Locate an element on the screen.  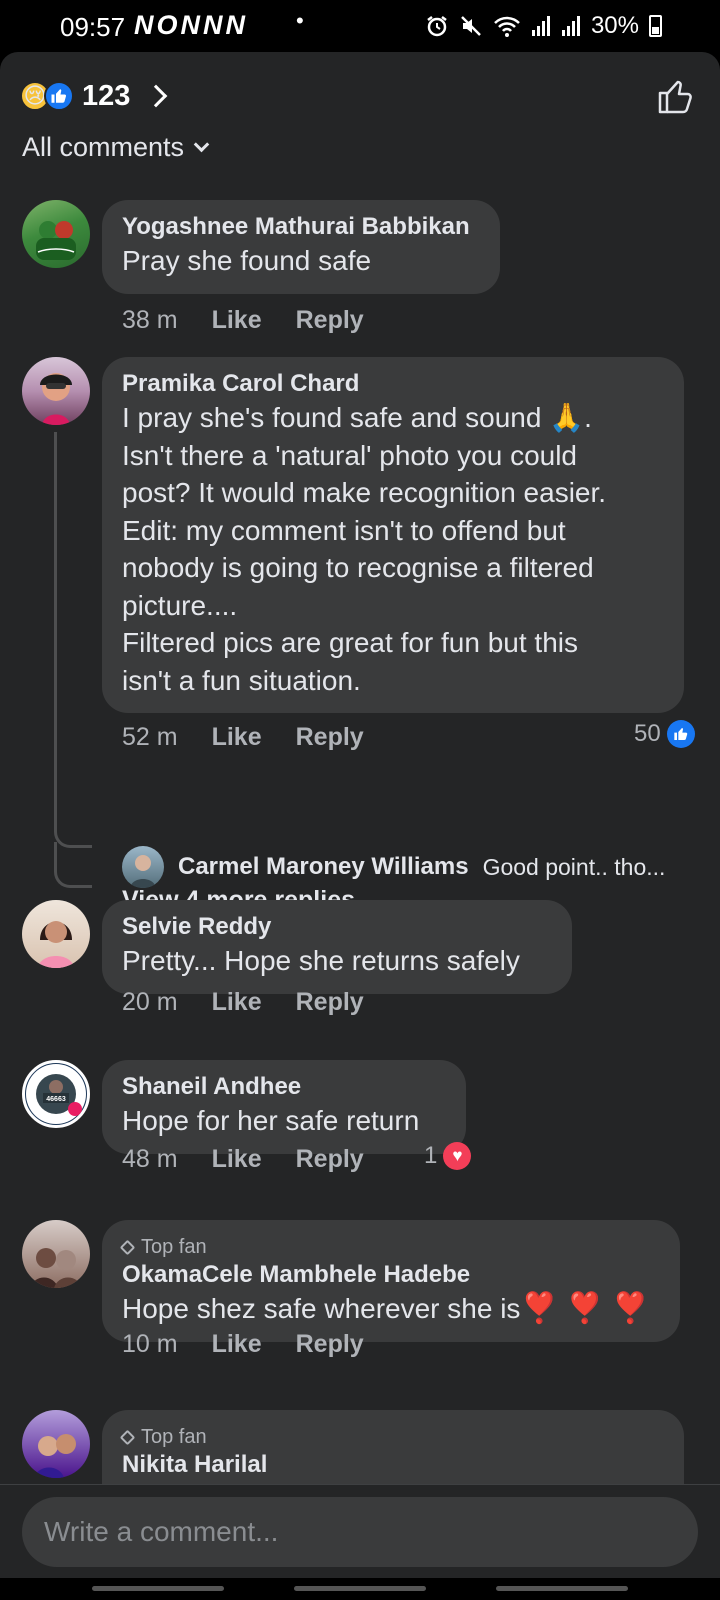
comment-time: 48 m is located at coordinates (150, 1159).